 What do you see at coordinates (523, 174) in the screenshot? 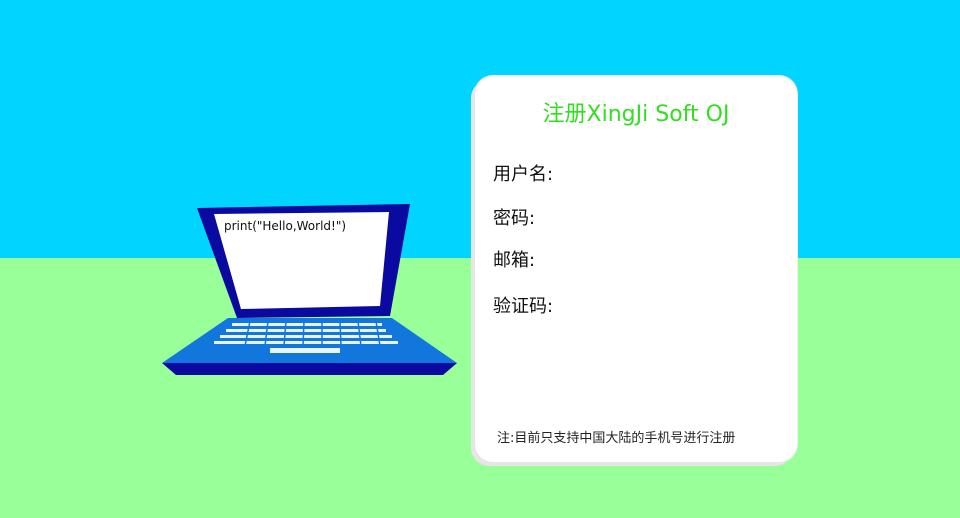
I see `username-label: 用户名:` at bounding box center [523, 174].